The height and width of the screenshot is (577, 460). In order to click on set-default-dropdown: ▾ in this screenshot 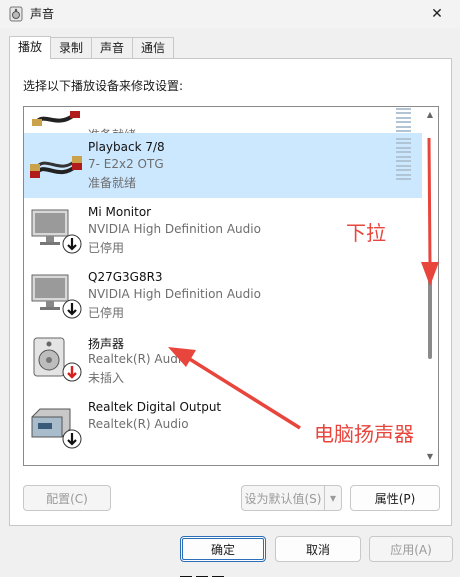, I will do `click(333, 498)`.